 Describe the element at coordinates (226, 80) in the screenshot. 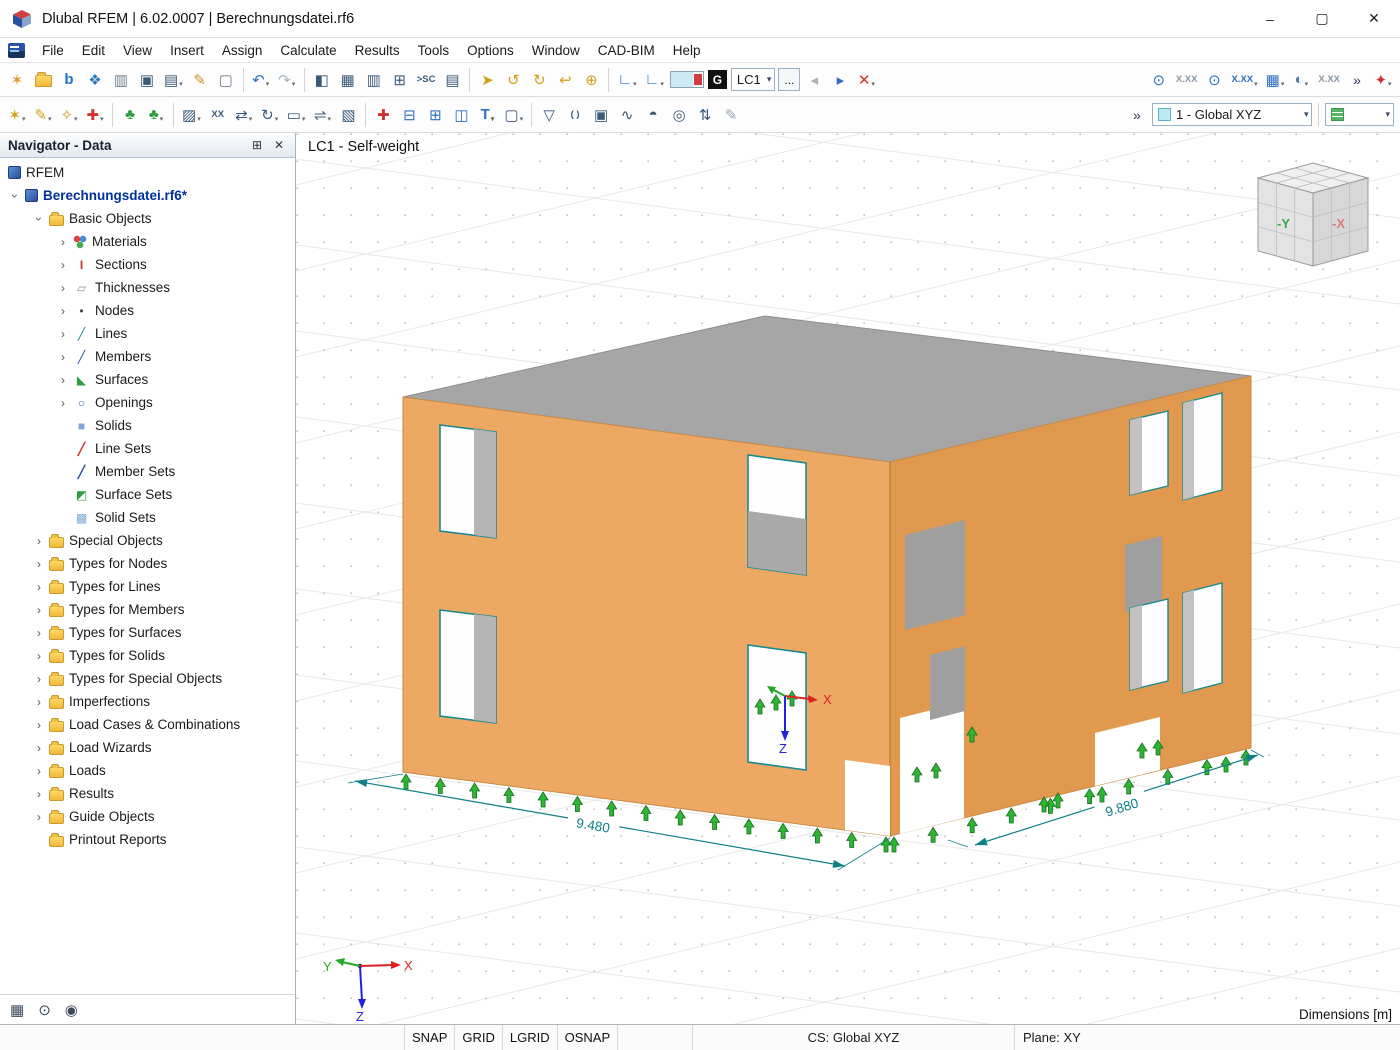

I see `document-icon: ▢` at that location.